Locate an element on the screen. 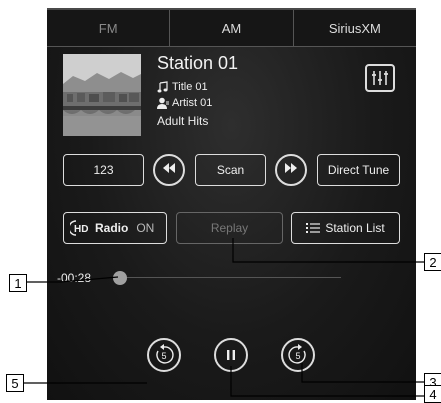 Image resolution: width=441 pixels, height=403 pixels. equalizer-button is located at coordinates (380, 78).